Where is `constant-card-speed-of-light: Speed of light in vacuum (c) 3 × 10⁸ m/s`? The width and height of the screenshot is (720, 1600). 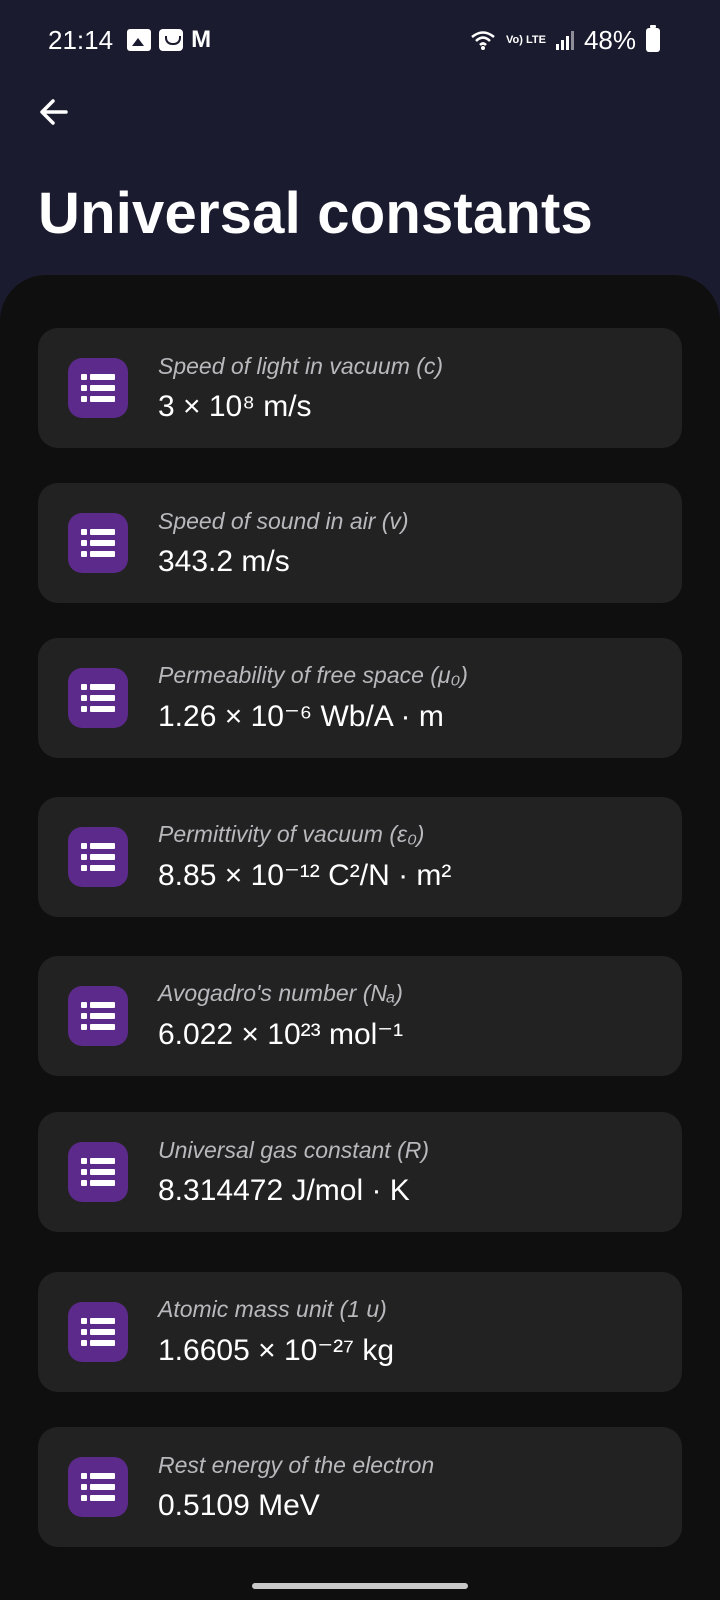 constant-card-speed-of-light: Speed of light in vacuum (c) 3 × 10⁸ m/s is located at coordinates (360, 388).